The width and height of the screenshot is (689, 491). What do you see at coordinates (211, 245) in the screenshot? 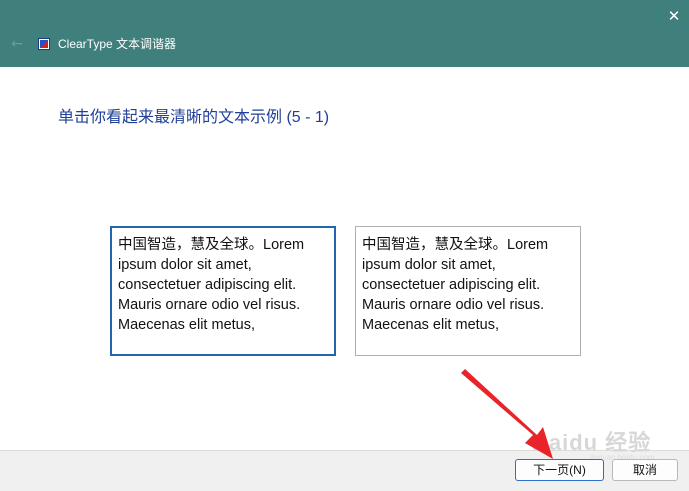
I see `sample-1-line-1: 中国智造，慧及全球。Lorem` at bounding box center [211, 245].